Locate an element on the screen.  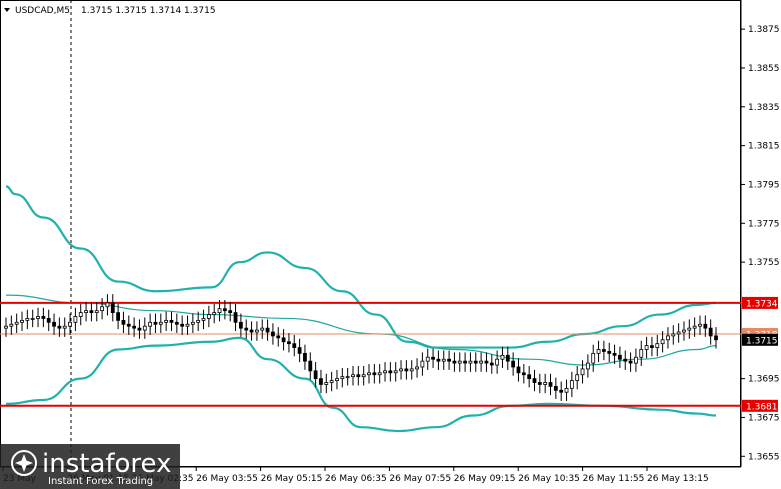
chart-ohlc-values: 1.3715 1.3715 1.3714 1.3715 is located at coordinates (148, 11).